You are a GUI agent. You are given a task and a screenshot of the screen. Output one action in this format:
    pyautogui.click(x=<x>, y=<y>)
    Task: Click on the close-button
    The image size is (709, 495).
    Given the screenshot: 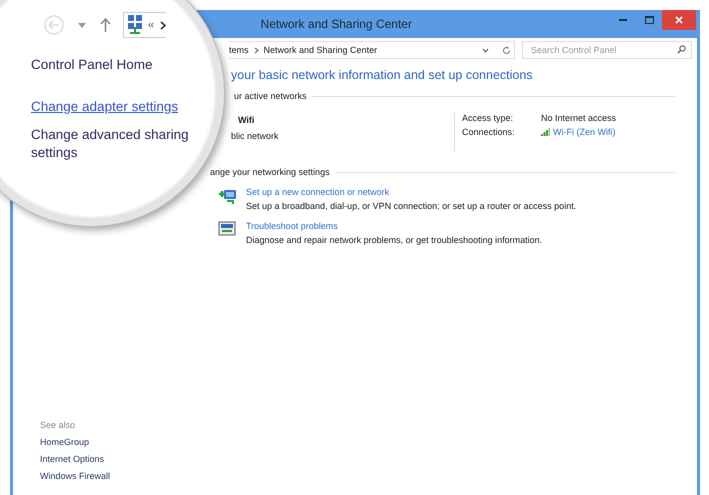 What is the action you would take?
    pyautogui.click(x=679, y=20)
    